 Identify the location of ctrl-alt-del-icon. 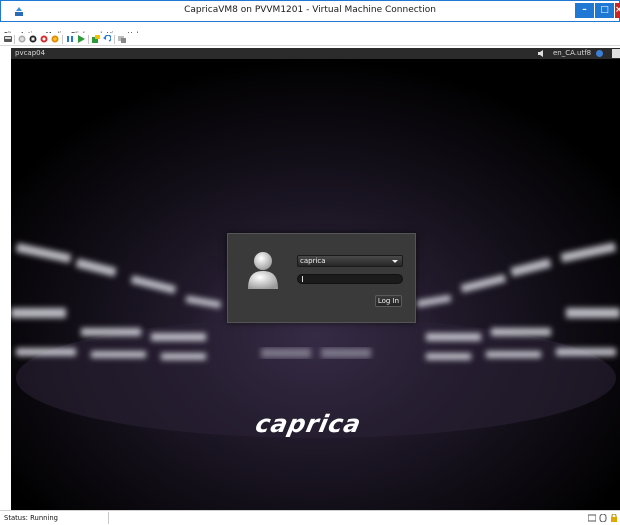
(8, 39).